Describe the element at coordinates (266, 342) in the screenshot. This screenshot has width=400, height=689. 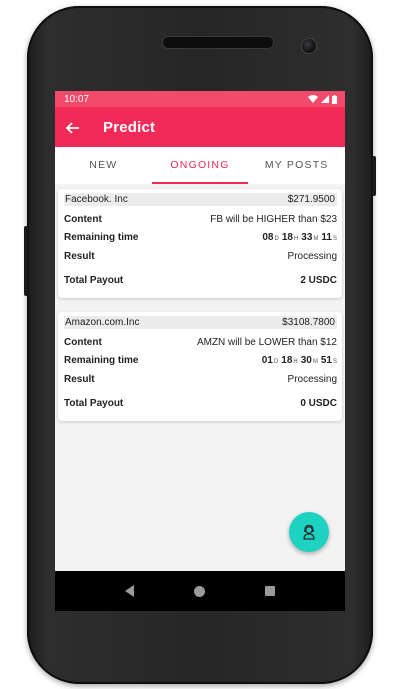
I see `content-value: AMZN will be LOWER than $12` at that location.